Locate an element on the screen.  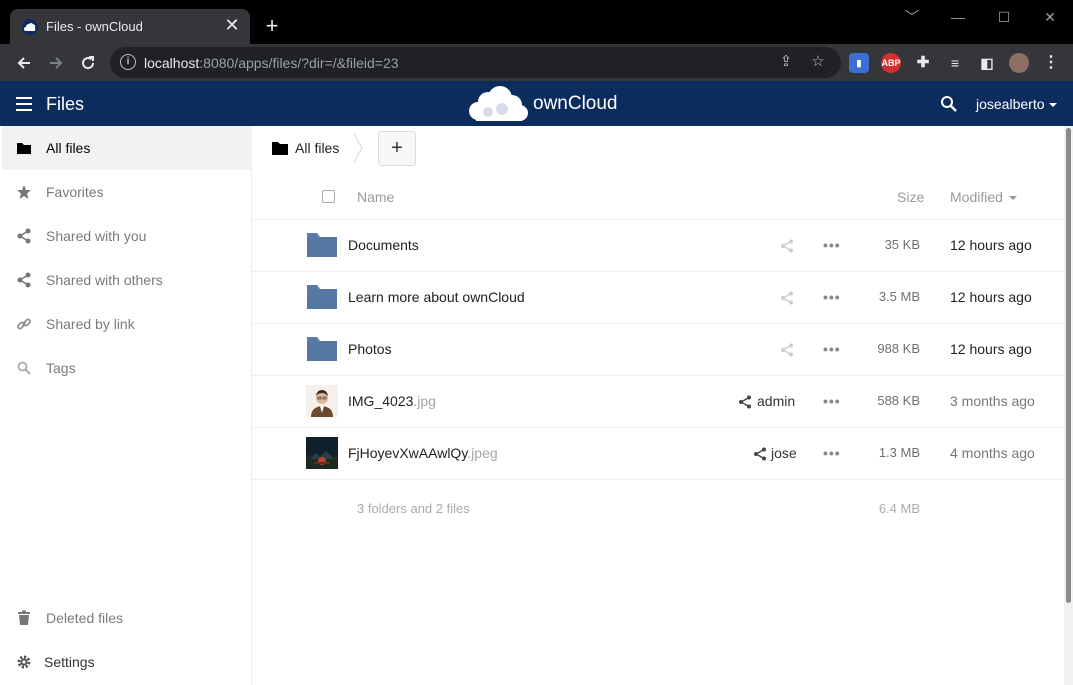
file-modified: 12 hours ago is located at coordinates (991, 297).